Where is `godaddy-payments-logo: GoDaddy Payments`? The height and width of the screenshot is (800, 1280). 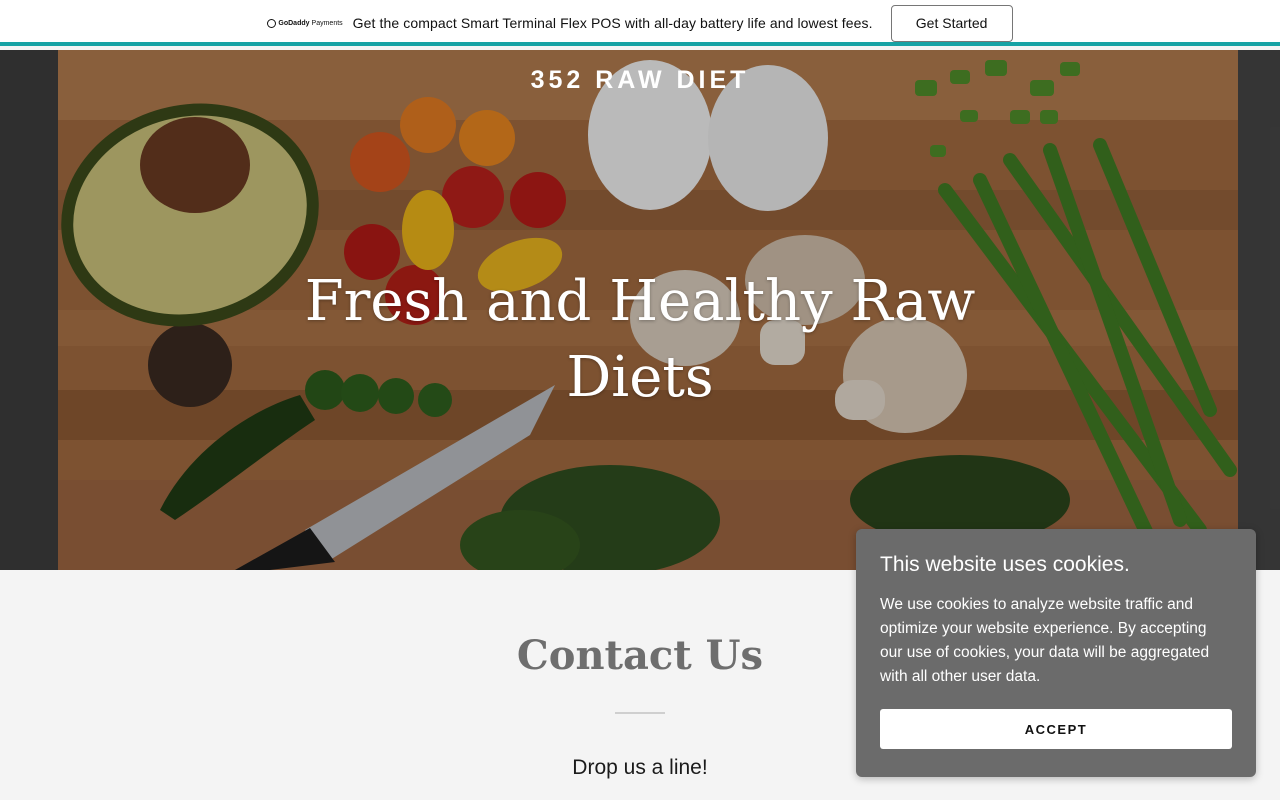 godaddy-payments-logo: GoDaddy Payments is located at coordinates (305, 23).